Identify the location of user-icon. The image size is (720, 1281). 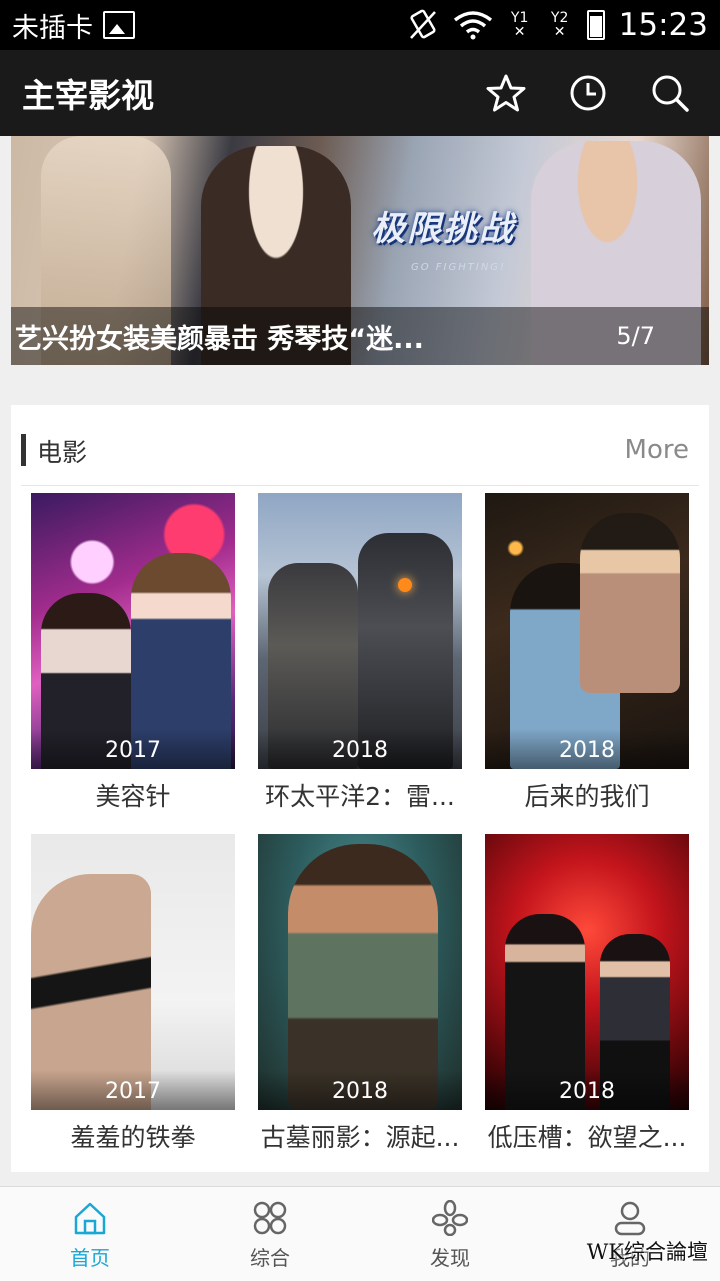
(630, 1218).